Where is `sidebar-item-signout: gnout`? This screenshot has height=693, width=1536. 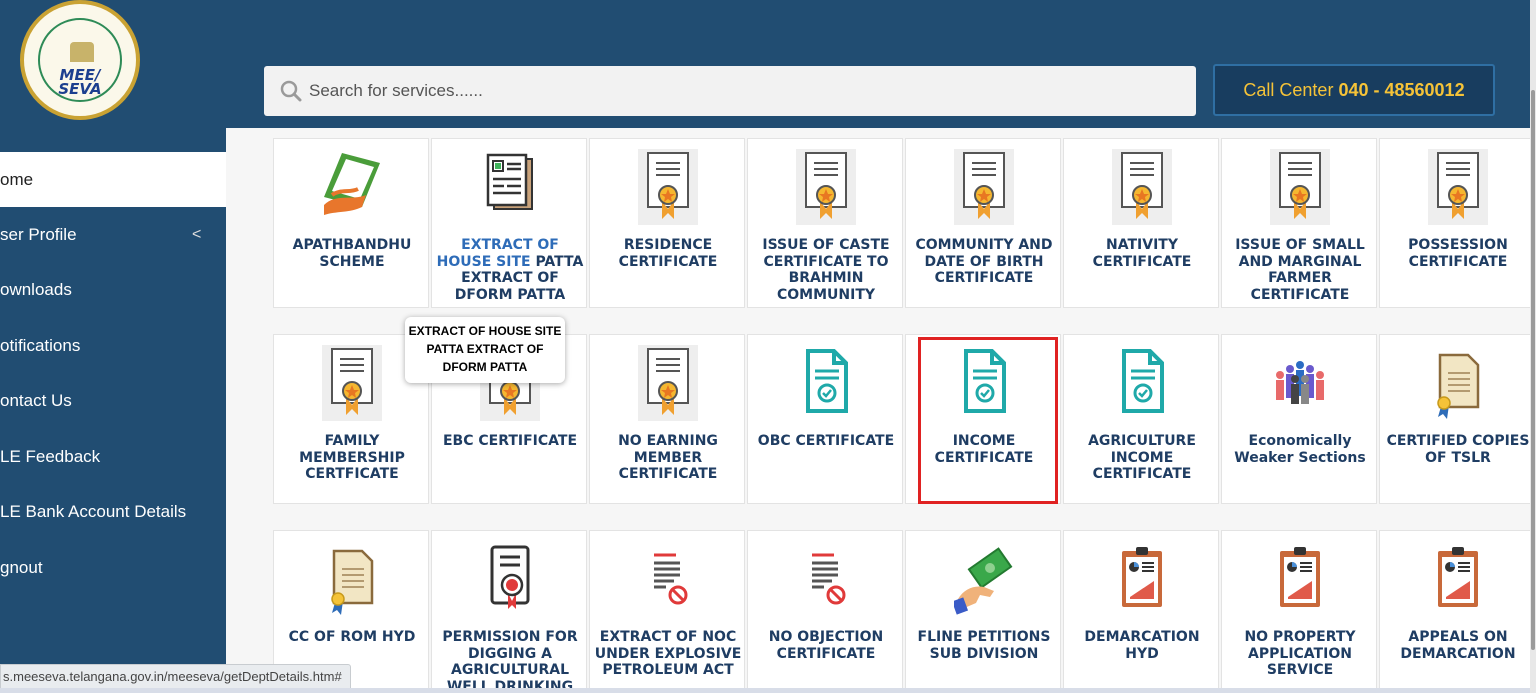
sidebar-item-signout: gnout is located at coordinates (113, 567).